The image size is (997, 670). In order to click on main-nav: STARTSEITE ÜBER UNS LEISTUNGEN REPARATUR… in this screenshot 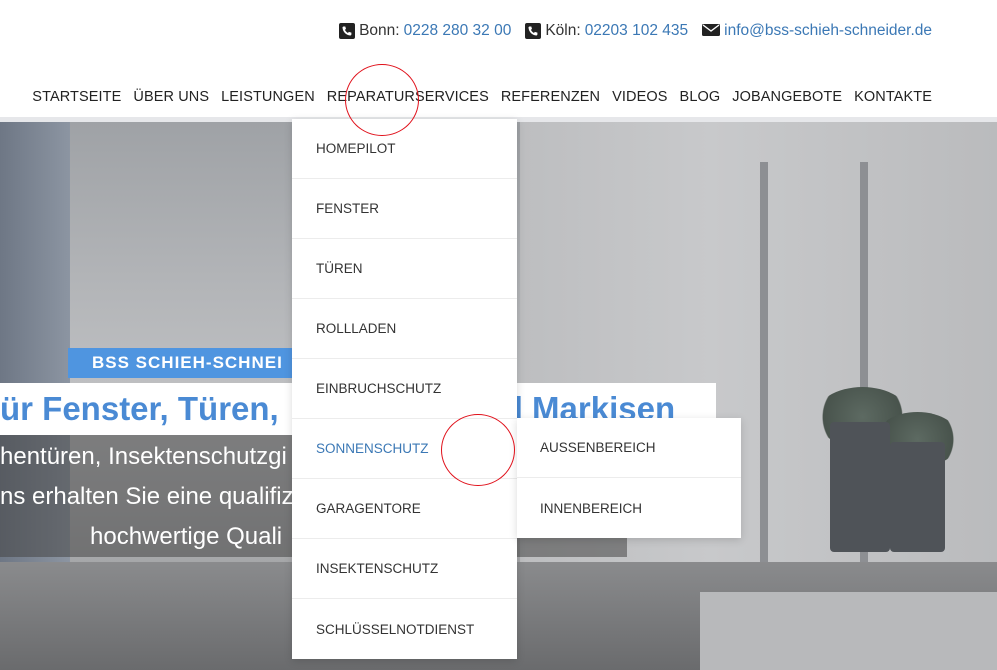, I will do `click(482, 97)`.